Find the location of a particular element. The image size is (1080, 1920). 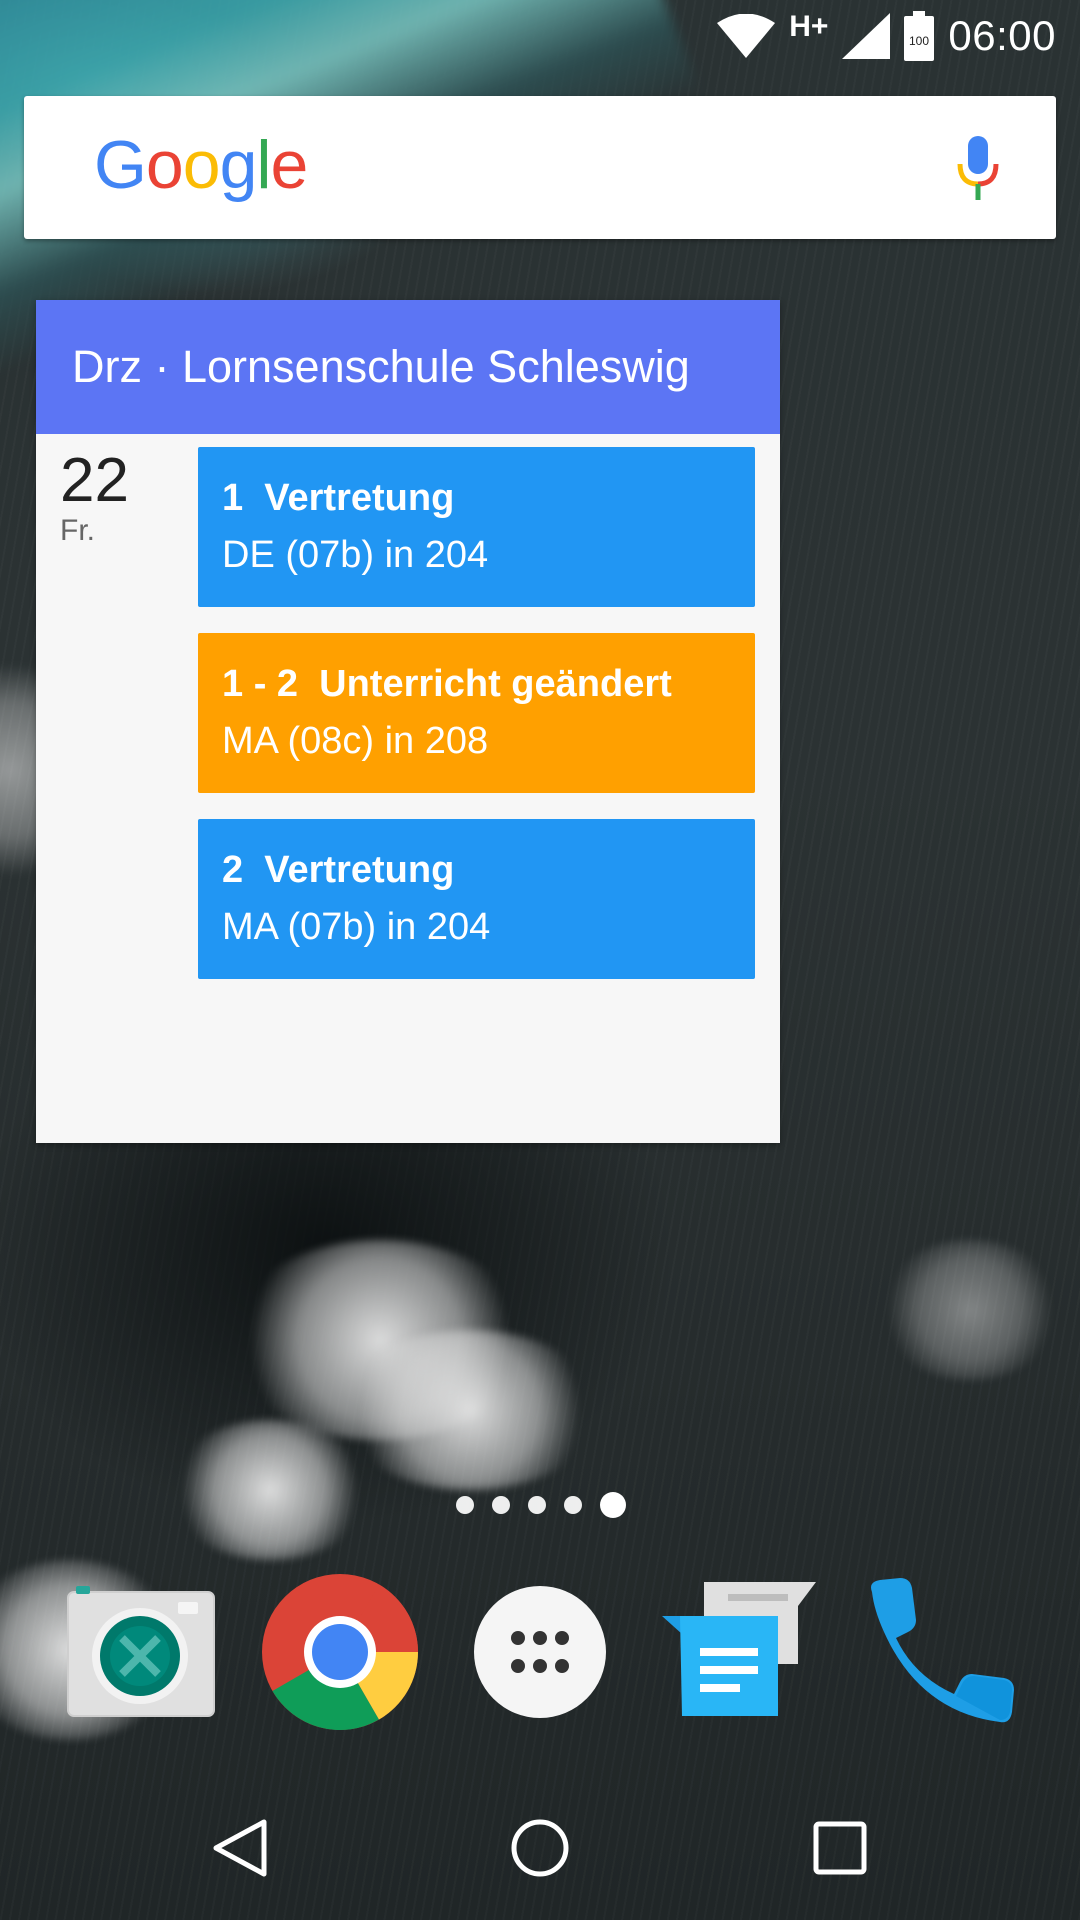

status-time: 06:00 is located at coordinates (1002, 35).